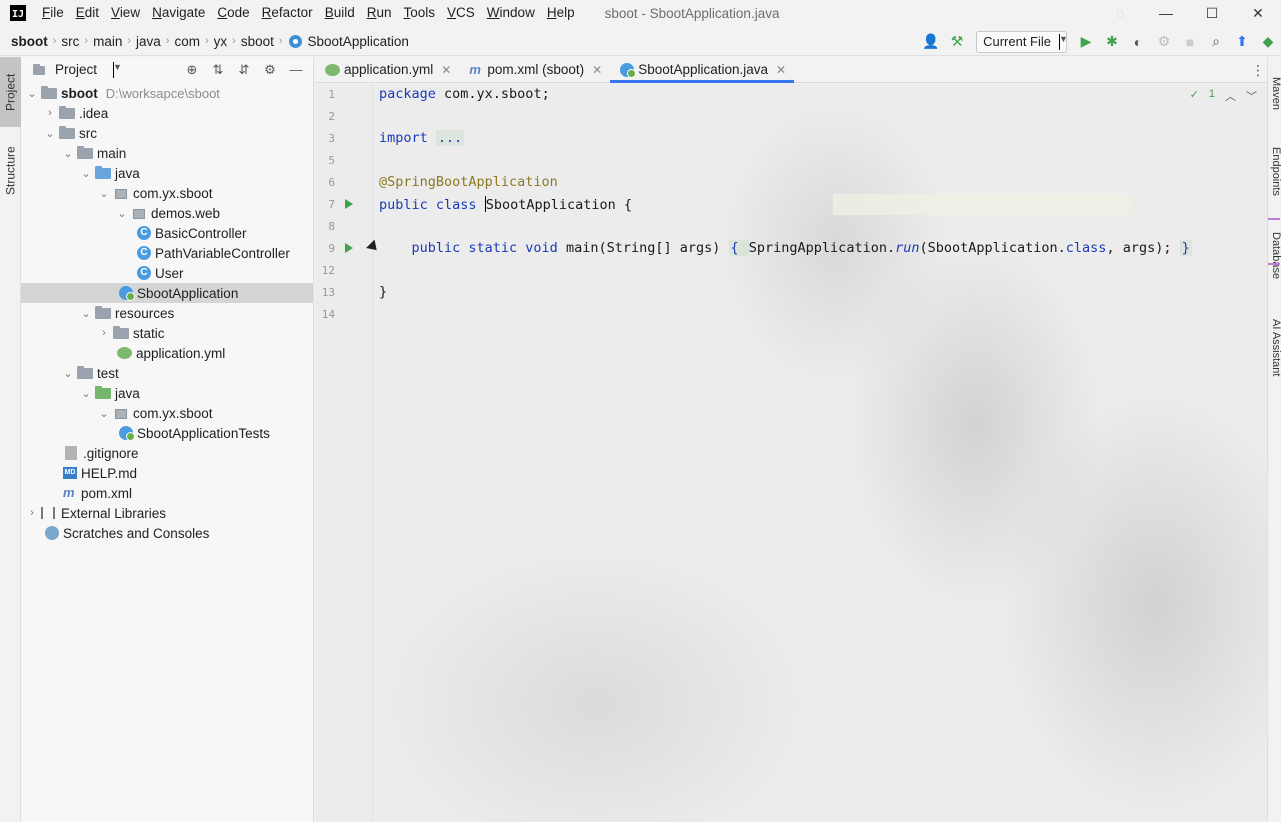  I want to click on tree-item-main: ⌄ main, so click(167, 153).